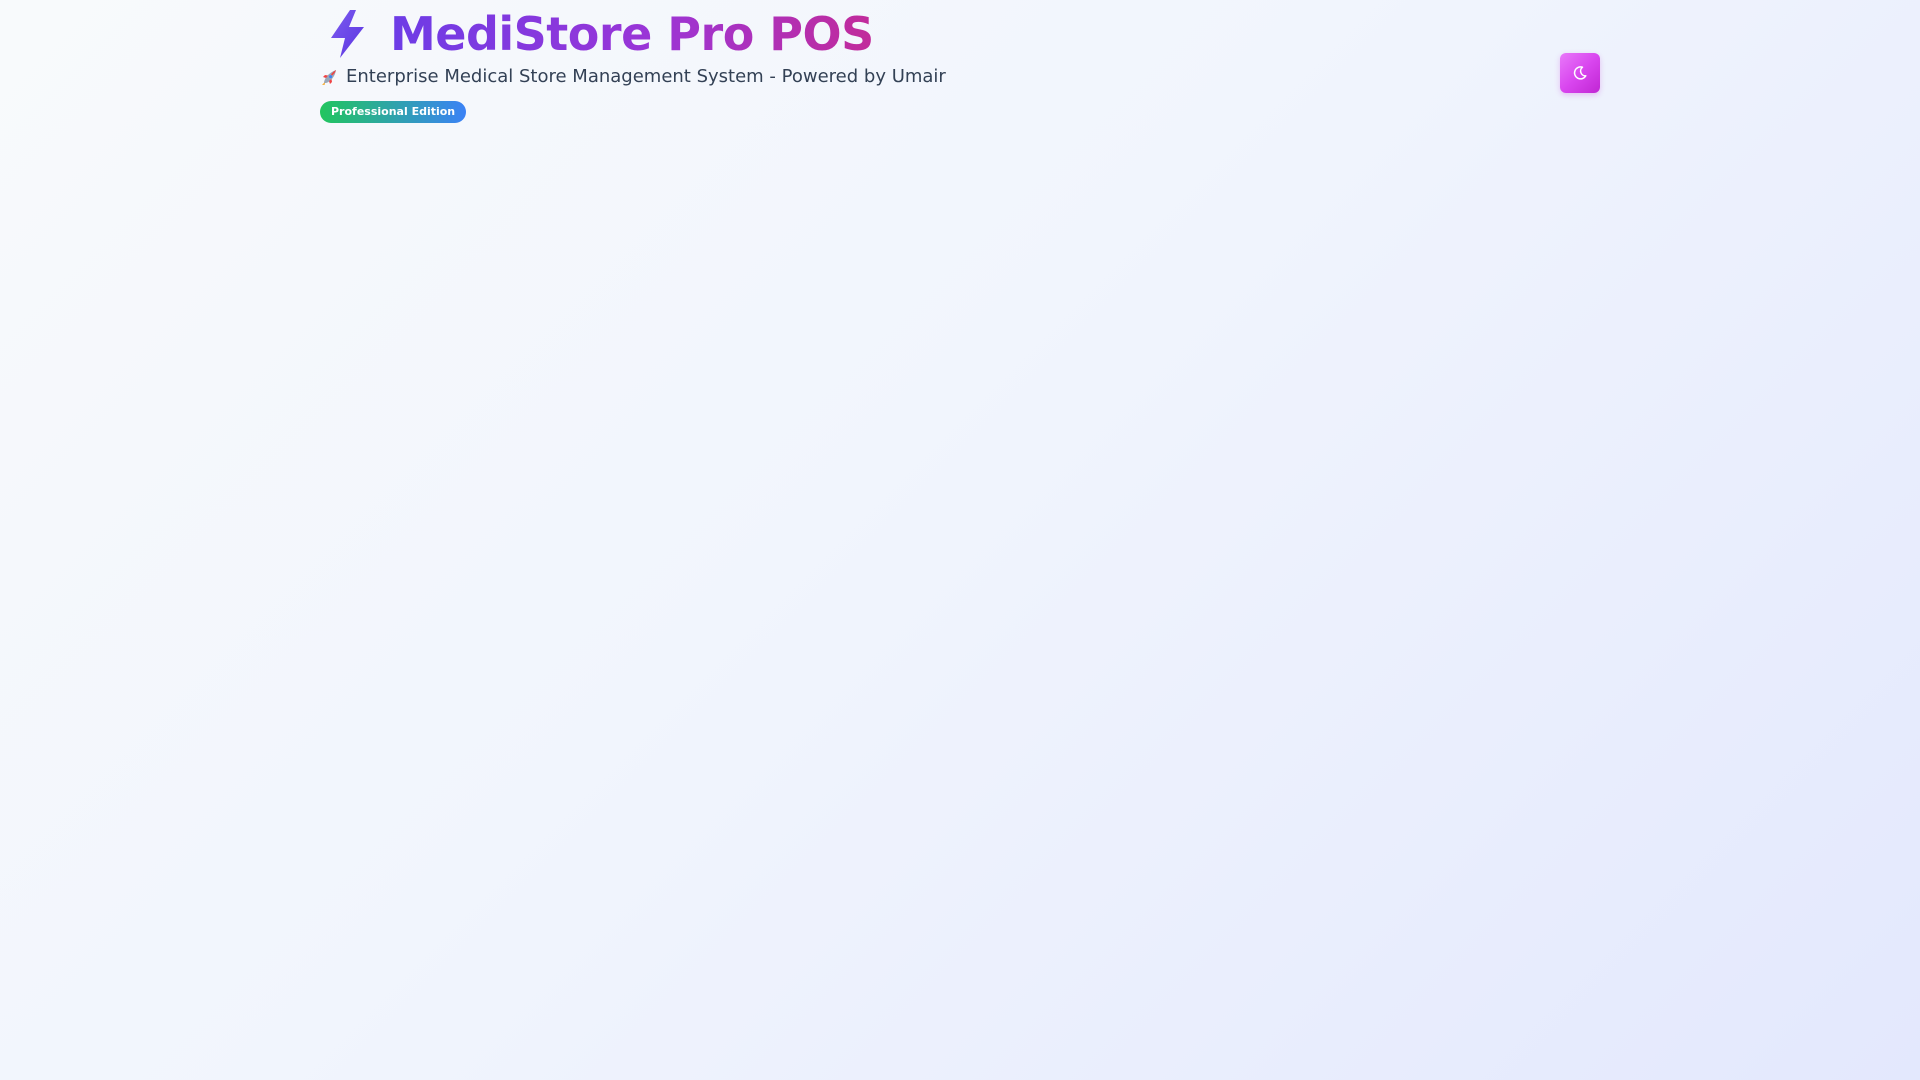  I want to click on app-title: MediStore Pro POS, so click(632, 34).